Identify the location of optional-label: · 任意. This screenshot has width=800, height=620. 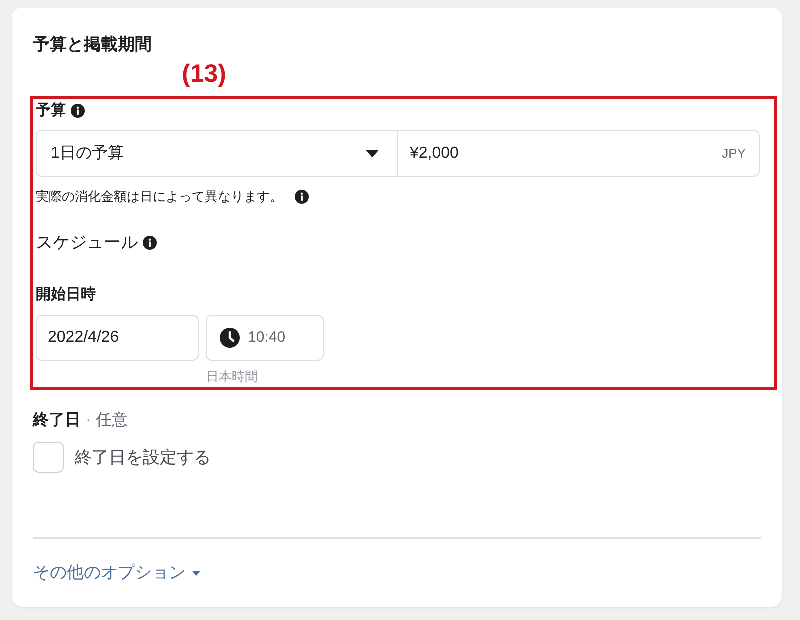
(107, 421).